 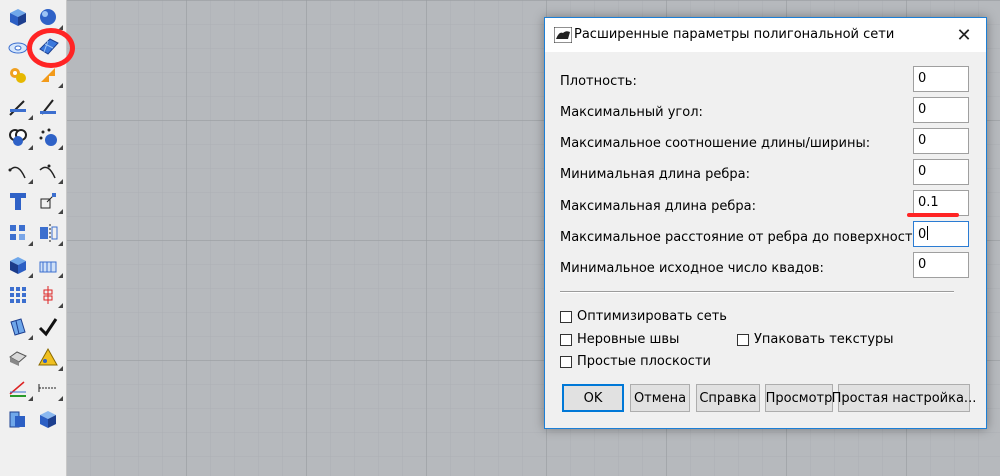 I want to click on points-icon, so click(x=49, y=137).